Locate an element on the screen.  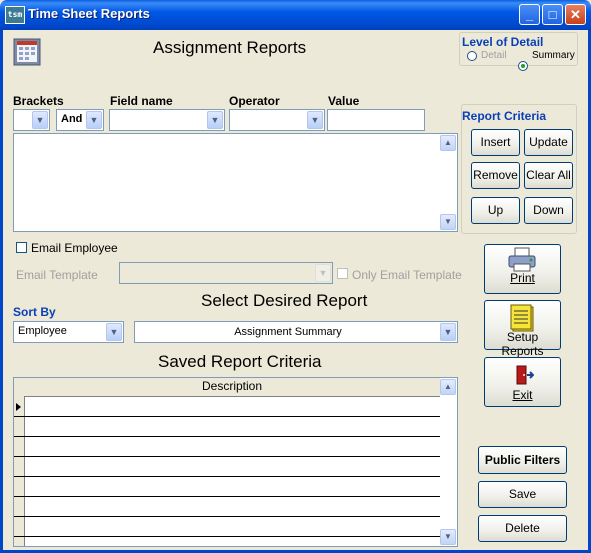
public-filters-button-label: Public Filters is located at coordinates (522, 460).